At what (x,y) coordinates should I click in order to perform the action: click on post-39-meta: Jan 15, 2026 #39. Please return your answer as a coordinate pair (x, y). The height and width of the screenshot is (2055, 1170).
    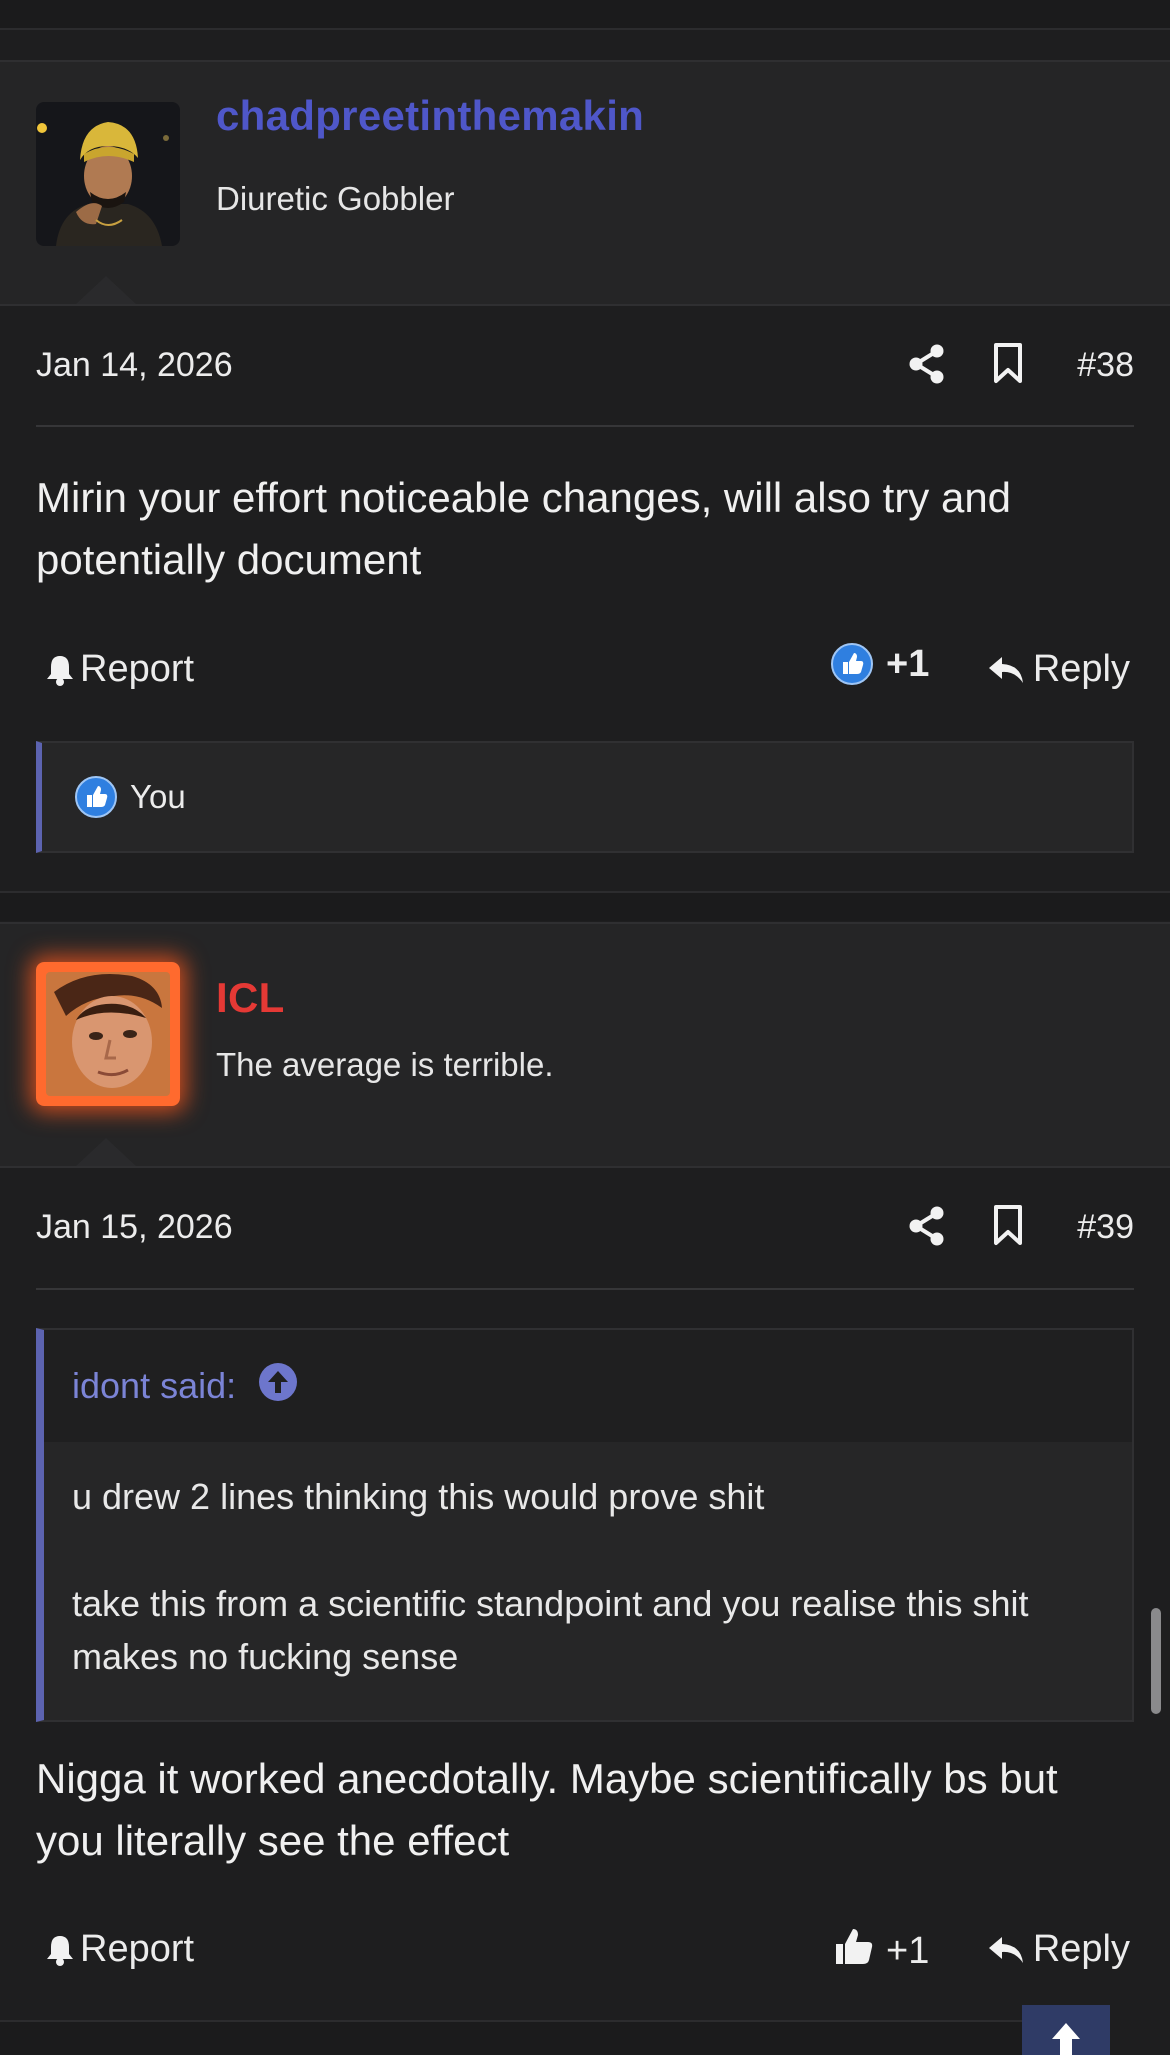
    Looking at the image, I should click on (585, 1228).